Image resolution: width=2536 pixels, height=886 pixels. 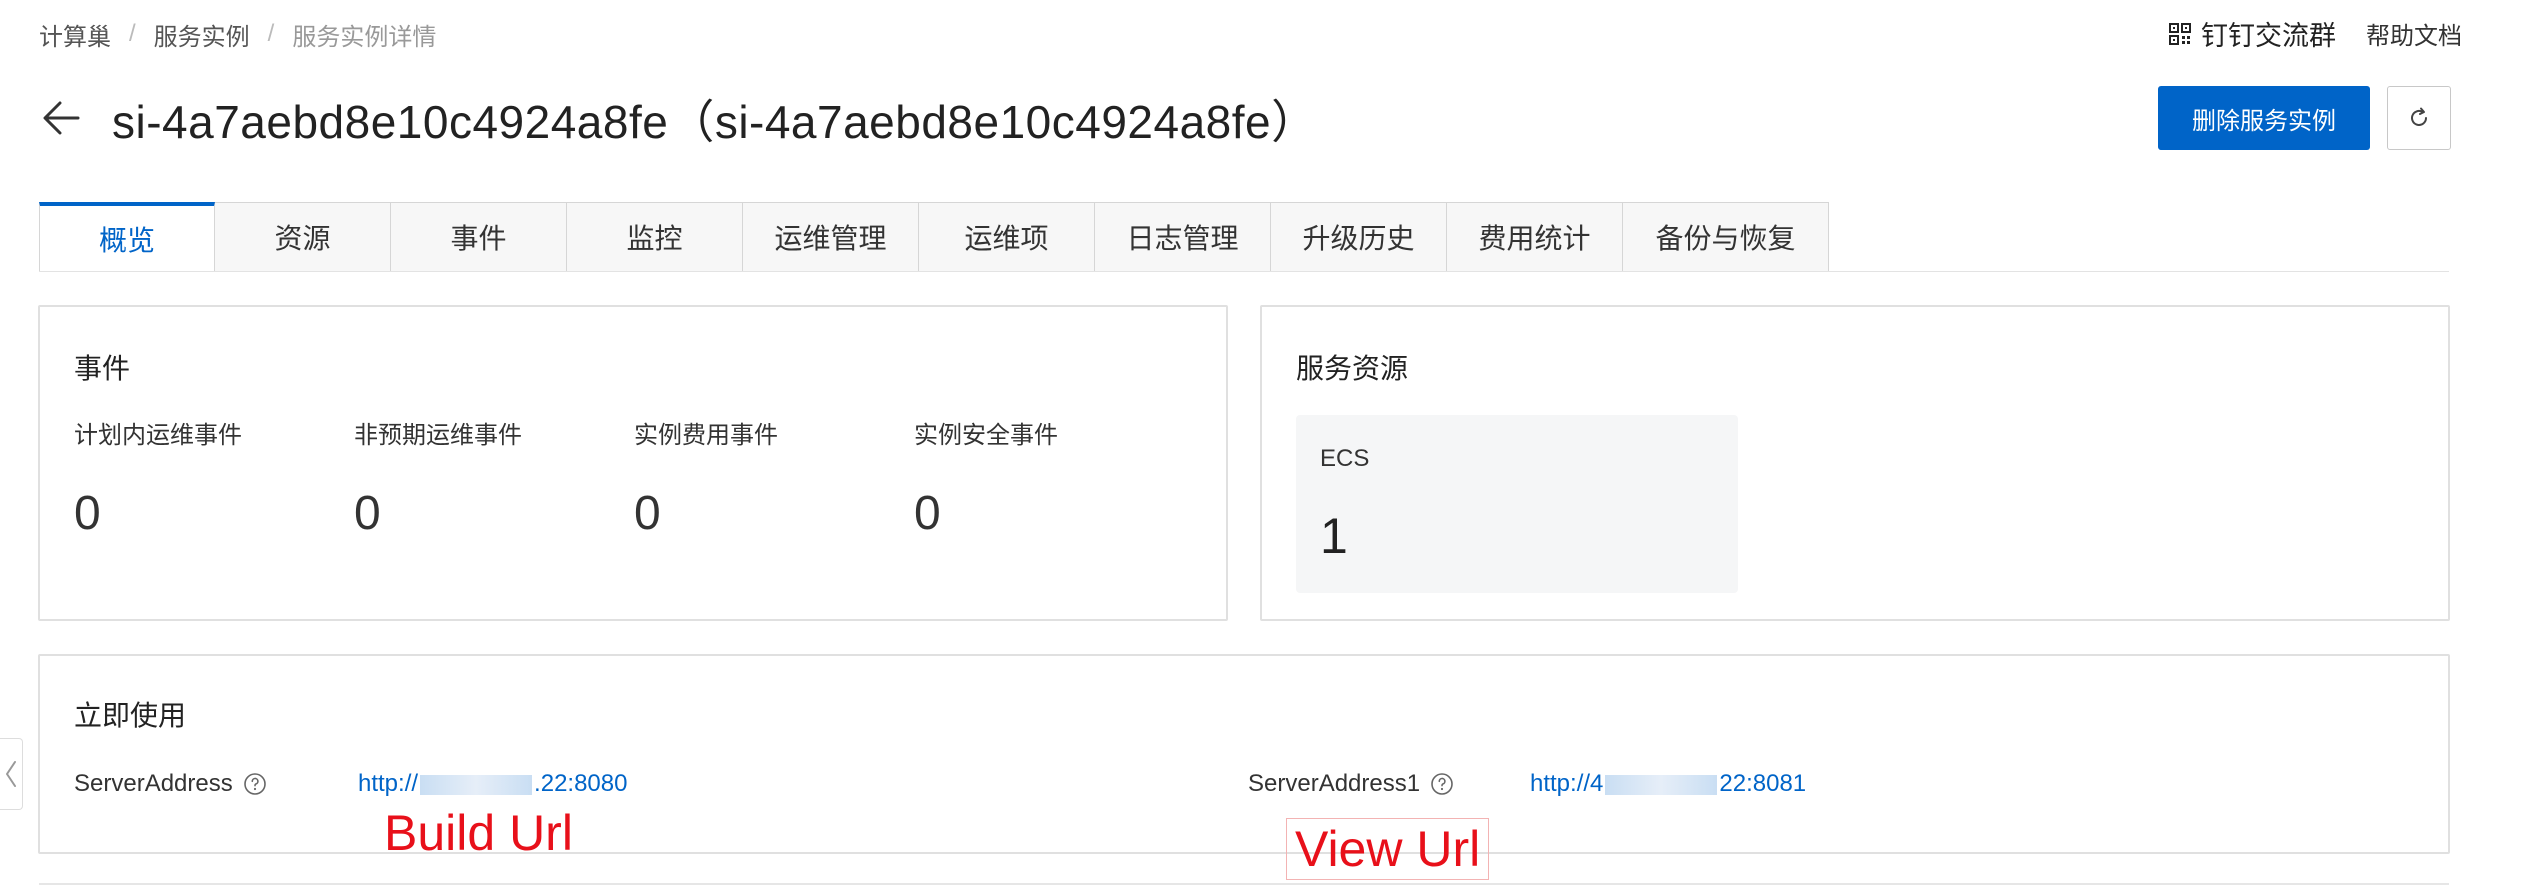 I want to click on dingtalk-group-link: 钉钉交流群, so click(x=2252, y=33).